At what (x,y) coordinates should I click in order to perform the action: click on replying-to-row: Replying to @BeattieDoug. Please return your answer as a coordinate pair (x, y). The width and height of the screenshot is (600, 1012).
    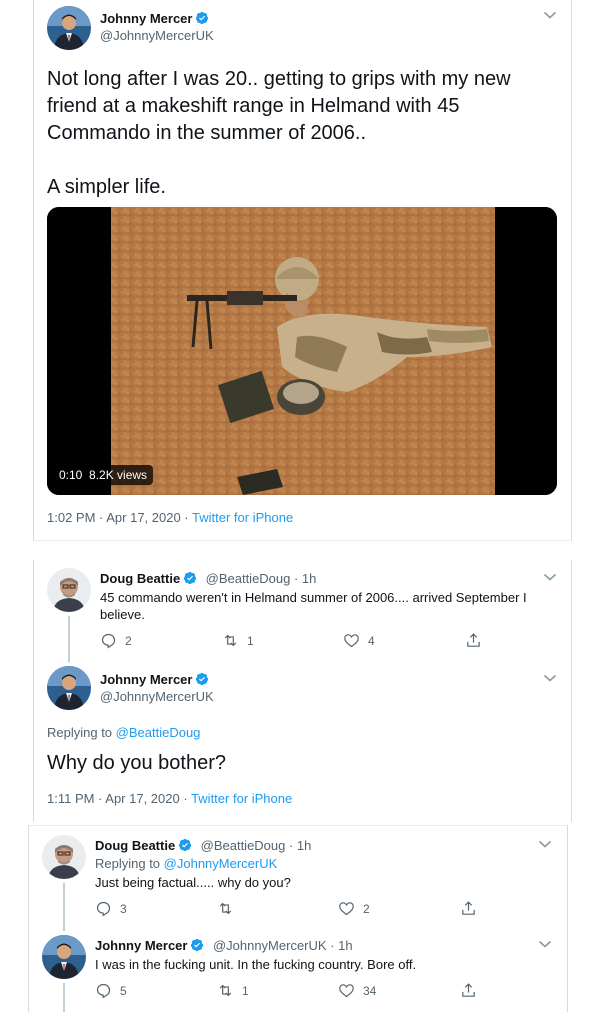
    Looking at the image, I should click on (123, 732).